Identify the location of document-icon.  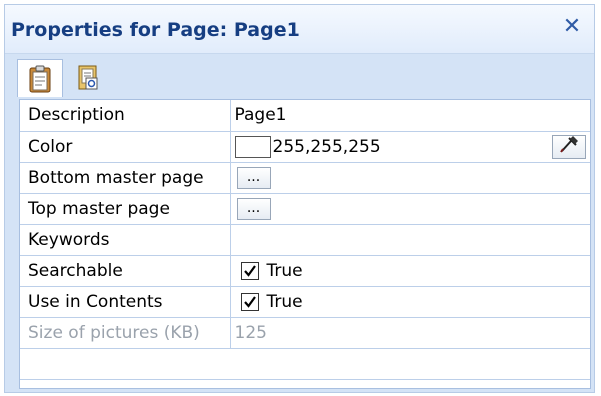
(88, 78).